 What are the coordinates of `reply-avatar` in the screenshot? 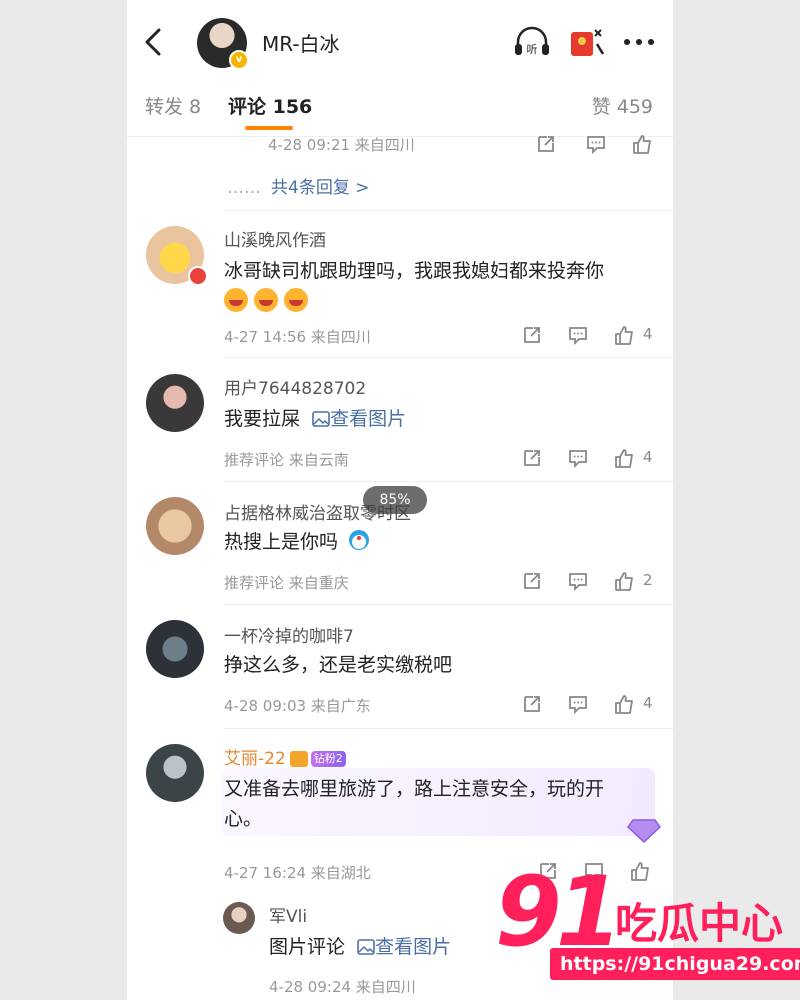 It's located at (239, 918).